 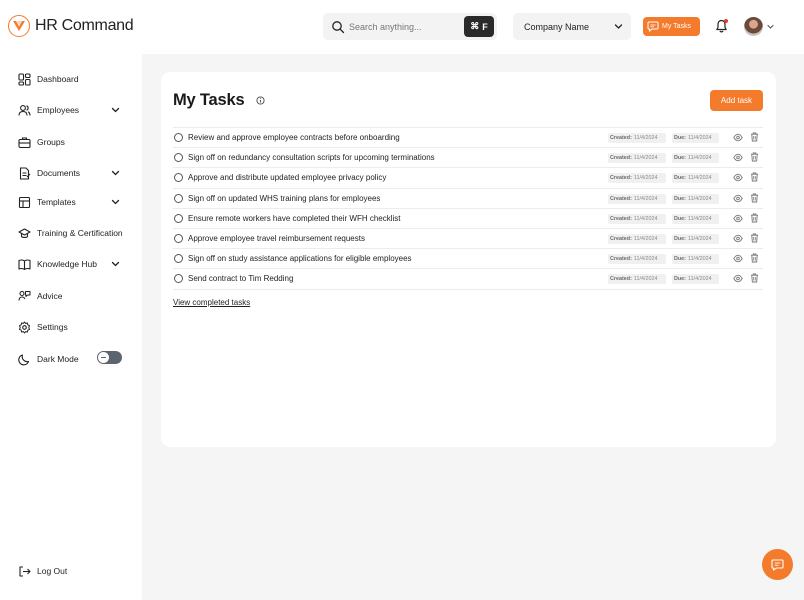 What do you see at coordinates (80, 233) in the screenshot?
I see `sidebar-item-label: Training & Certification` at bounding box center [80, 233].